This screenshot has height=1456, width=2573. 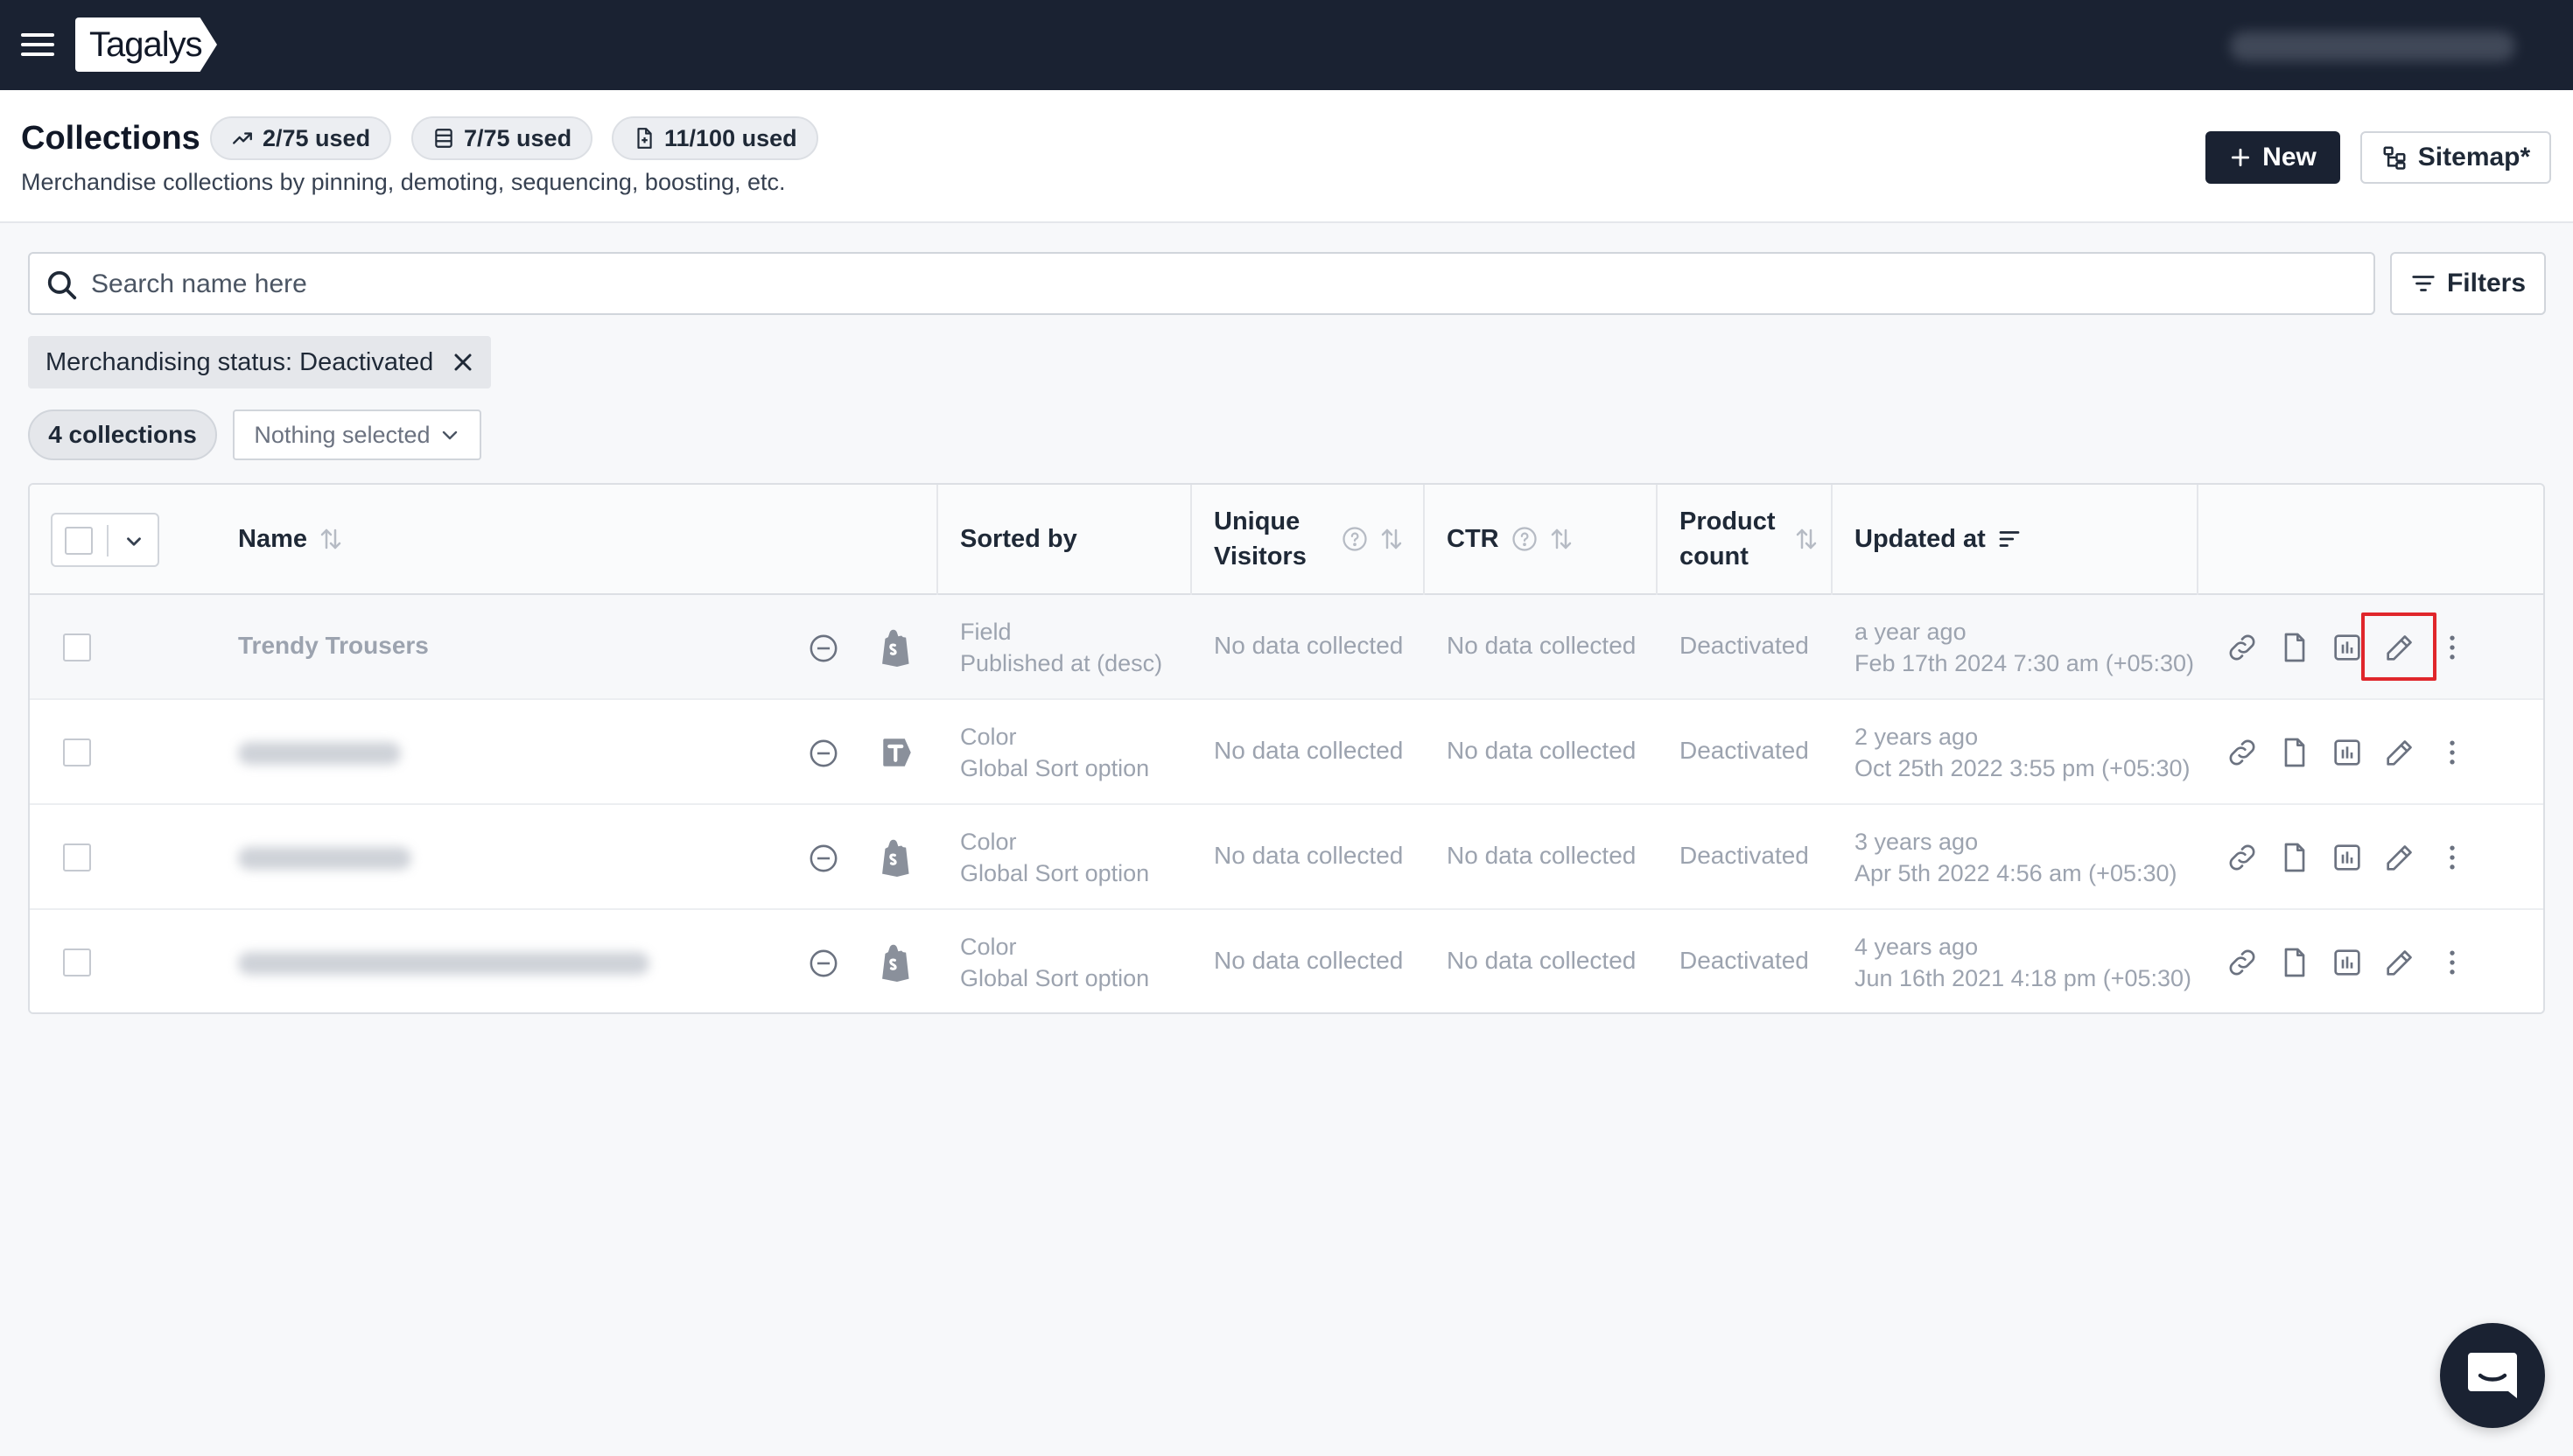 I want to click on trend-up-icon, so click(x=242, y=138).